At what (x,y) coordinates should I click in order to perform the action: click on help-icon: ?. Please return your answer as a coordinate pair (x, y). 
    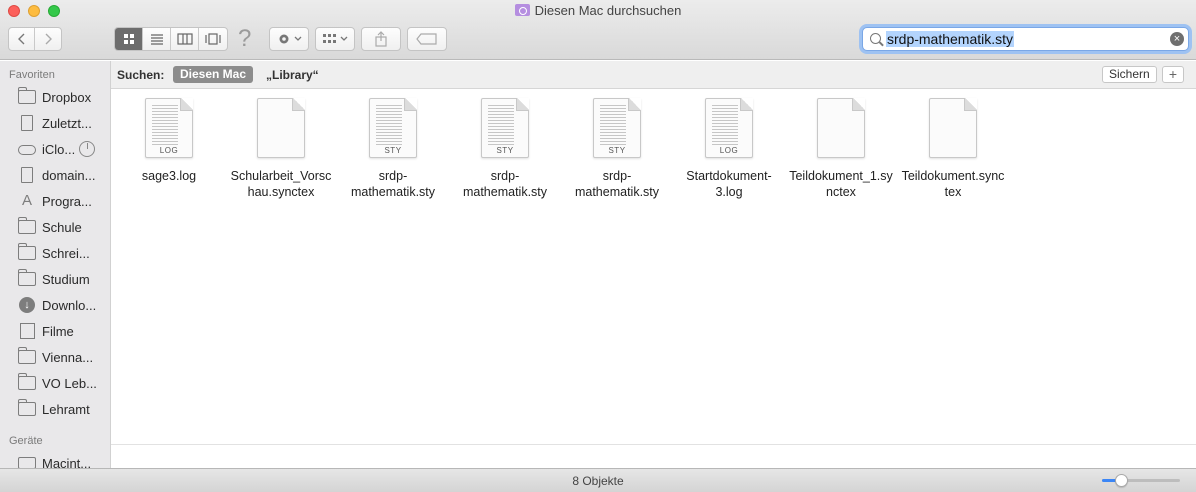
    Looking at the image, I should click on (244, 39).